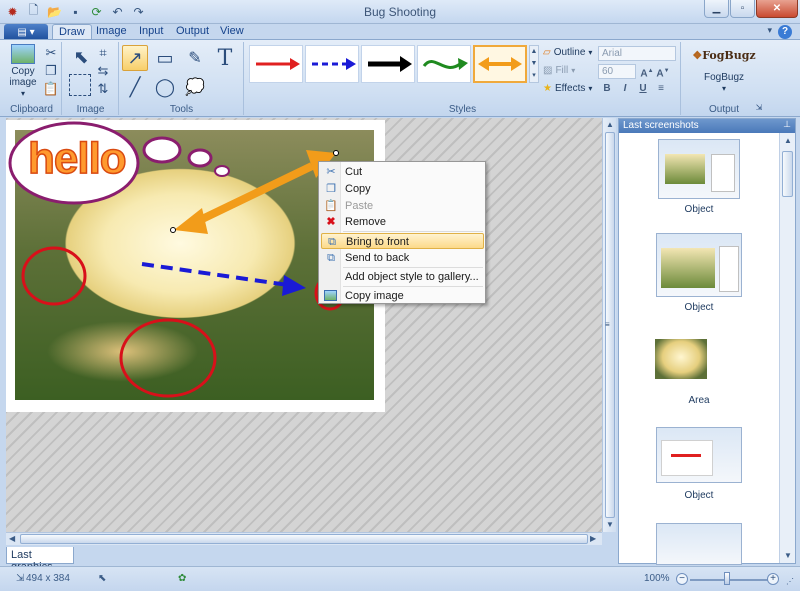  I want to click on canvas-hscroll-thumb, so click(304, 539).